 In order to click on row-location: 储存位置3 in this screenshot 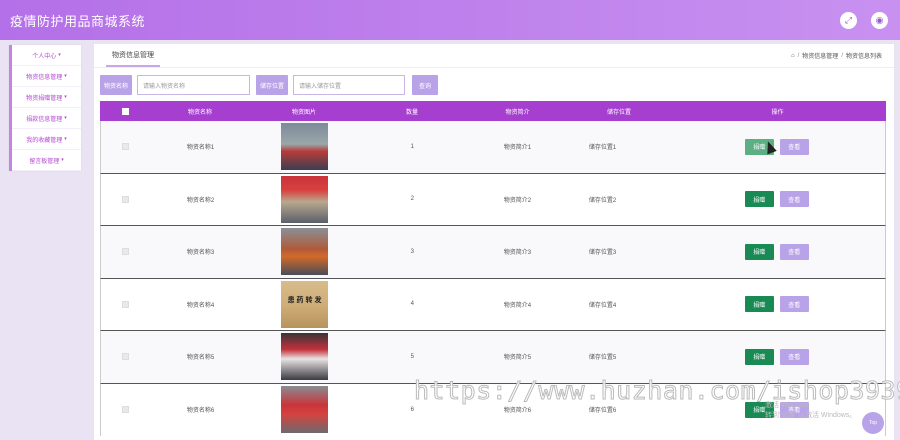, I will do `click(602, 253)`.